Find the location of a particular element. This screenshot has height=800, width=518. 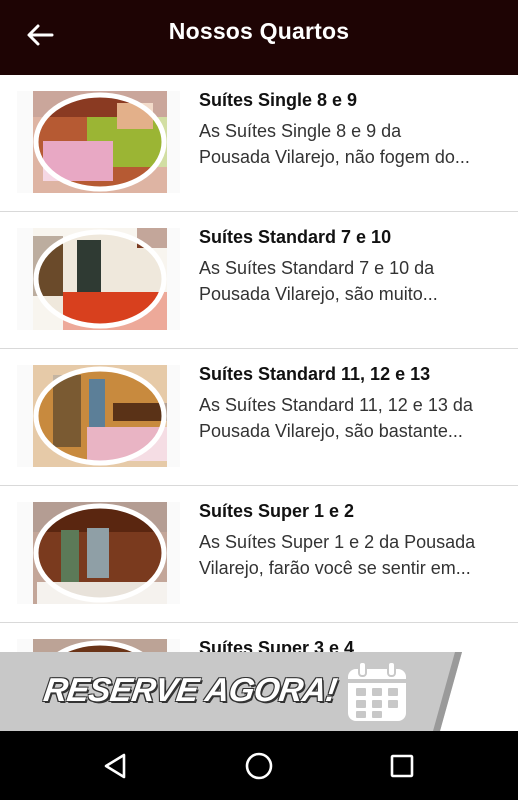

page-title: Nossos Quartos is located at coordinates (259, 31).